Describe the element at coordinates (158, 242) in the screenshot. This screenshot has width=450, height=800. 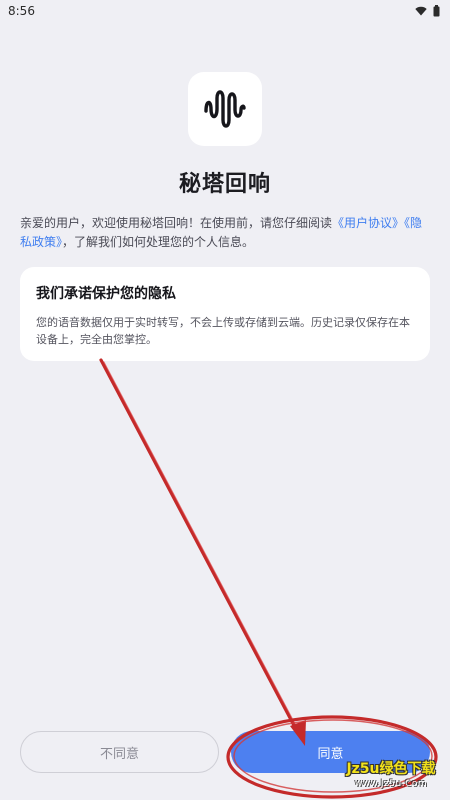
I see `intro-text-after: ，了解我们如何处理您的个人信息。` at that location.